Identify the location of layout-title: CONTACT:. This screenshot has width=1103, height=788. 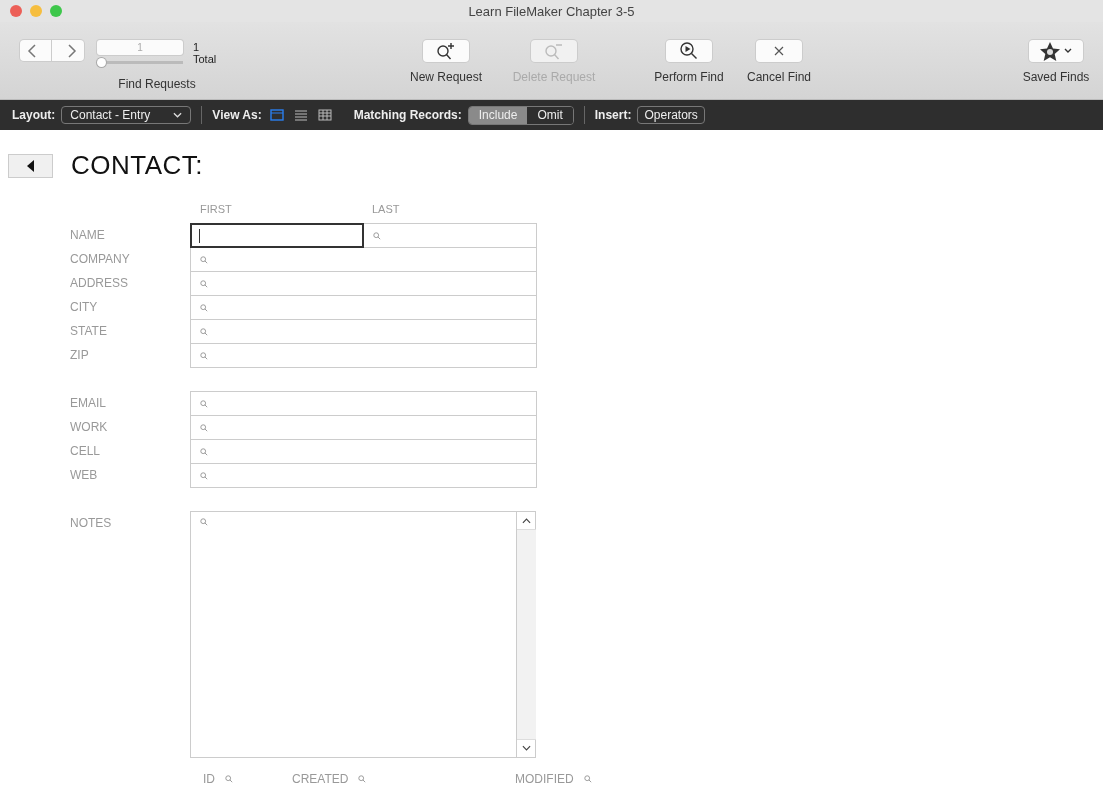
(137, 165).